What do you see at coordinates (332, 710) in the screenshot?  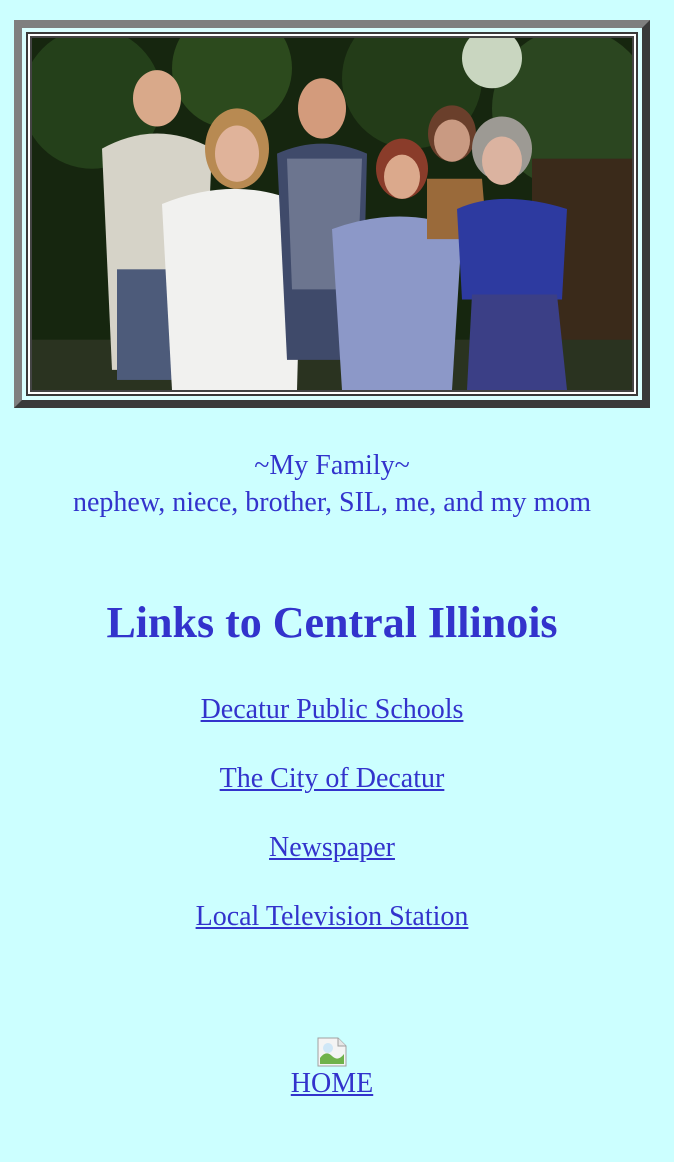 I see `link-decatur-public-schools: Decatur Public Schools` at bounding box center [332, 710].